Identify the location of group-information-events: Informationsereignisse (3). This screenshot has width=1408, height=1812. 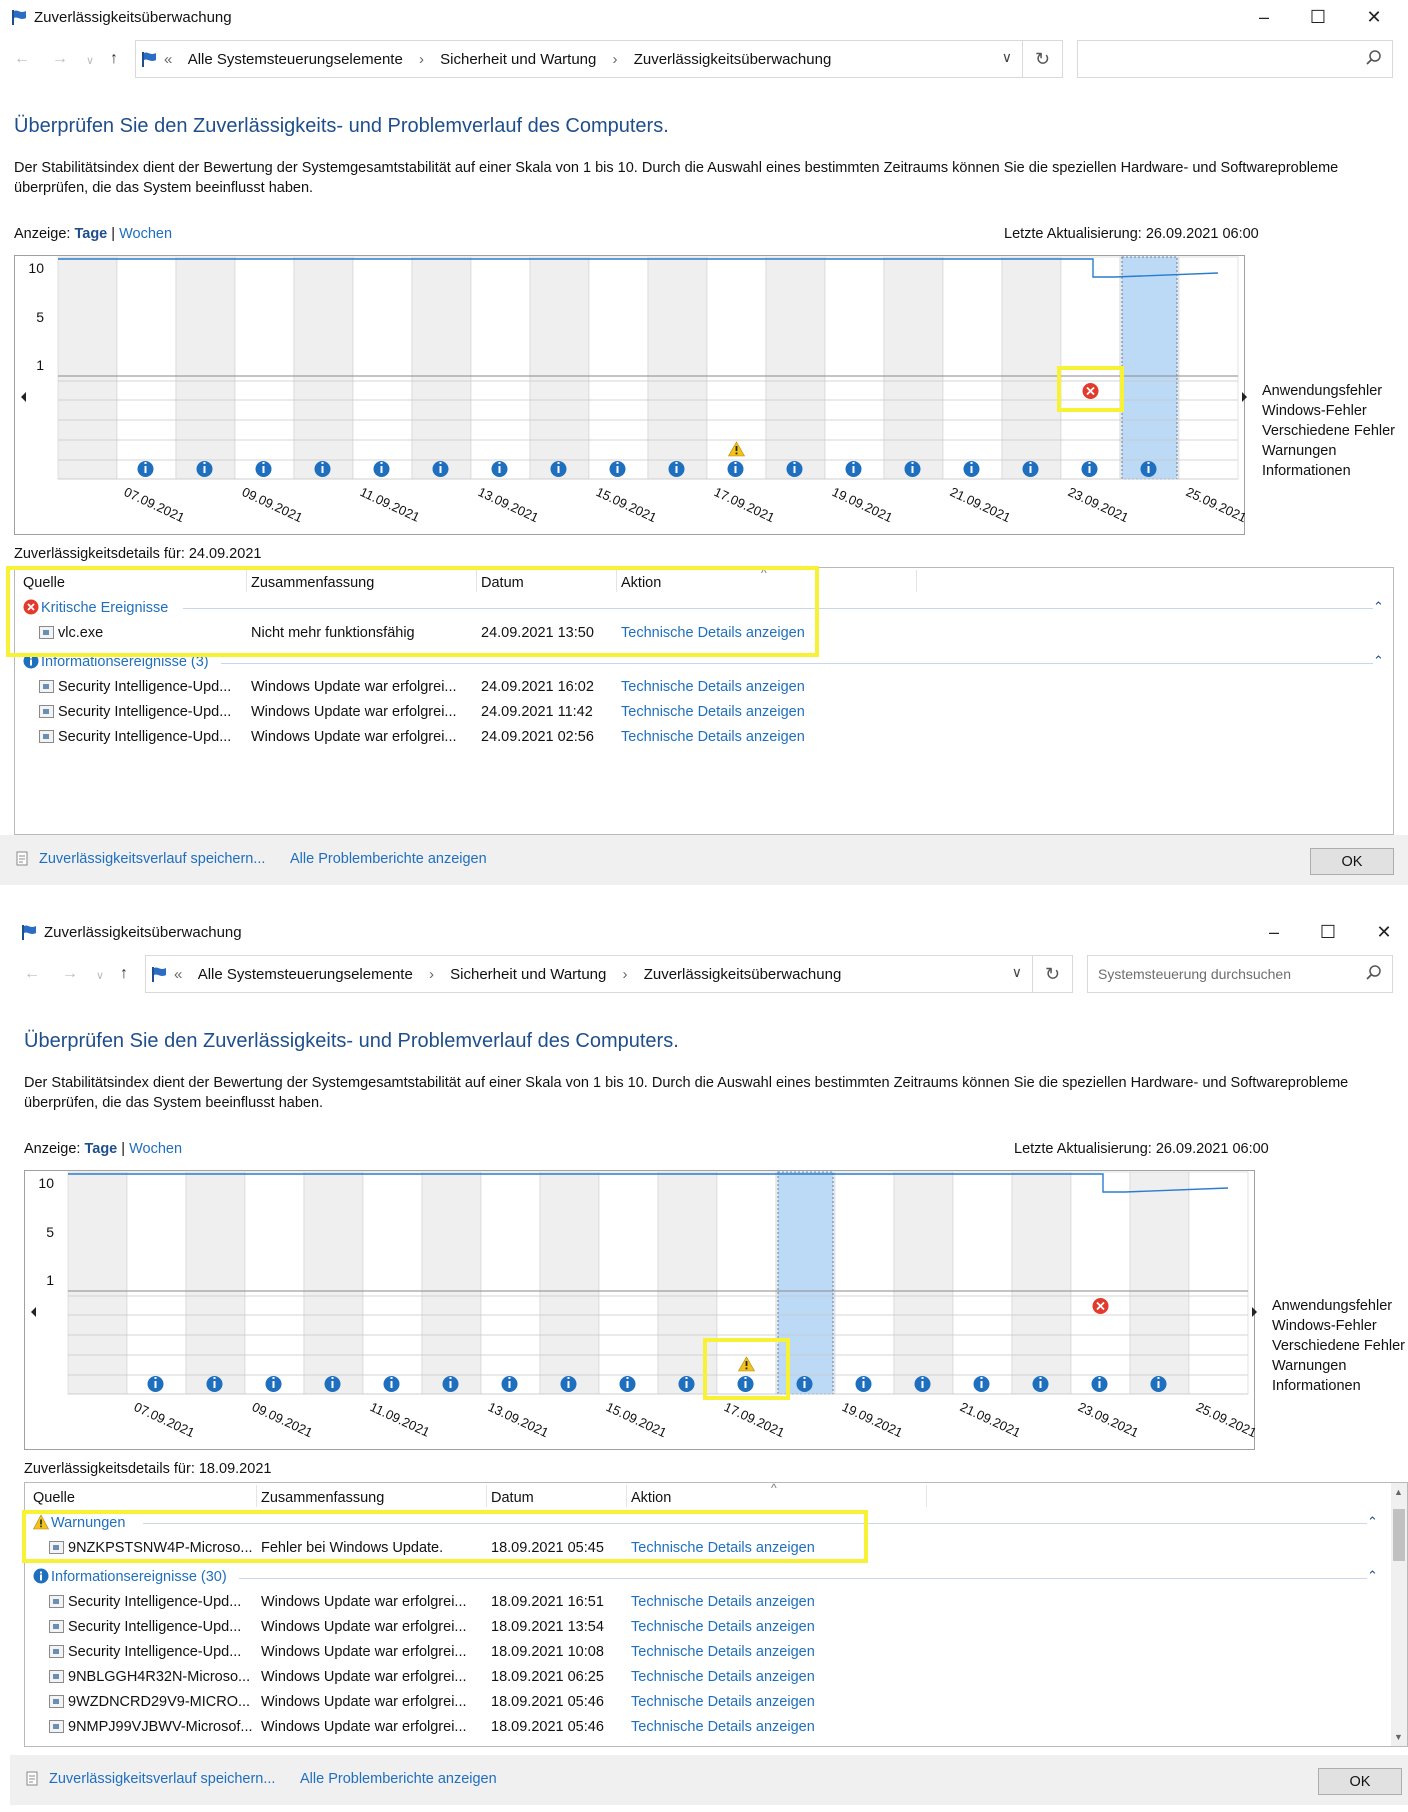
(116, 661).